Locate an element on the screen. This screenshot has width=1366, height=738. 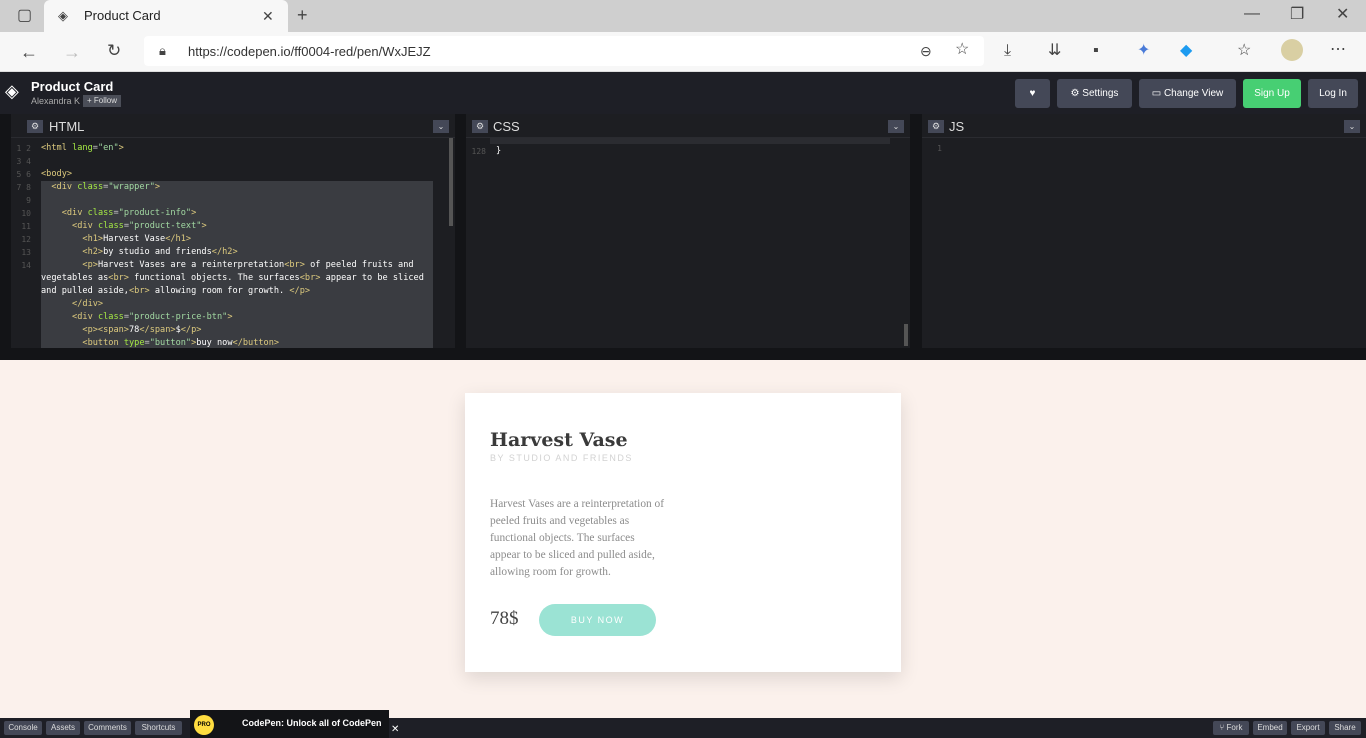
assets-button: Assets is located at coordinates (63, 728).